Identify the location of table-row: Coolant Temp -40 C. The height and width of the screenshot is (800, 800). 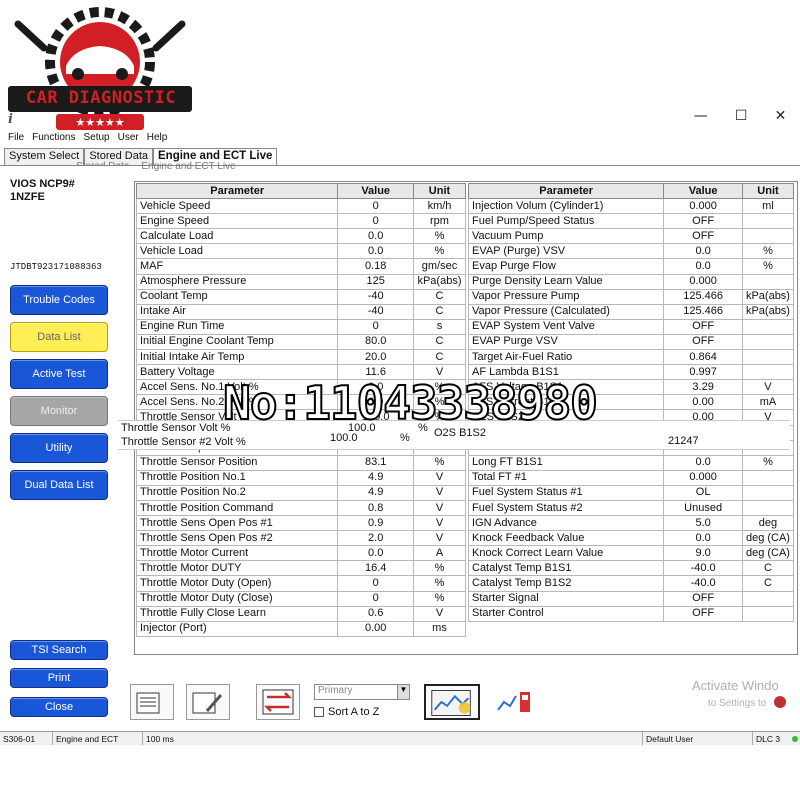
(301, 296).